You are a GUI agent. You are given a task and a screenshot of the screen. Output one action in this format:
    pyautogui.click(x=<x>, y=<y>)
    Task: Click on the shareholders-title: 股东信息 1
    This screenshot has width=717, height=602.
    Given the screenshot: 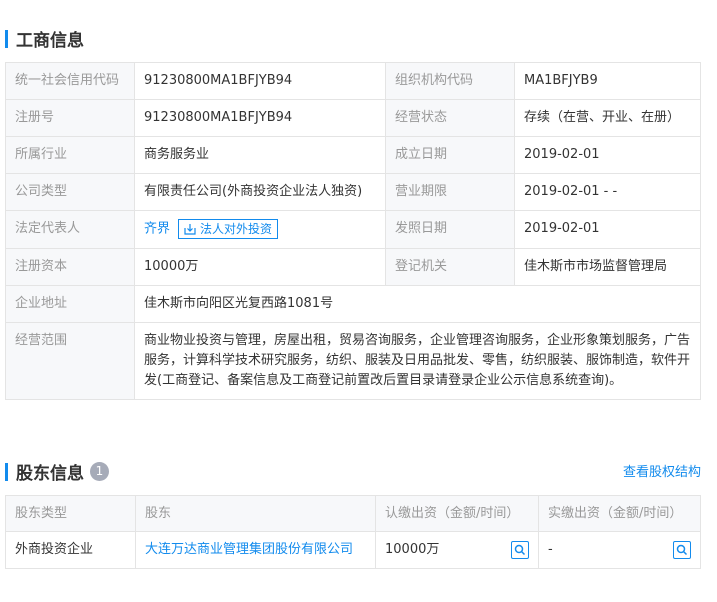 What is the action you would take?
    pyautogui.click(x=57, y=471)
    